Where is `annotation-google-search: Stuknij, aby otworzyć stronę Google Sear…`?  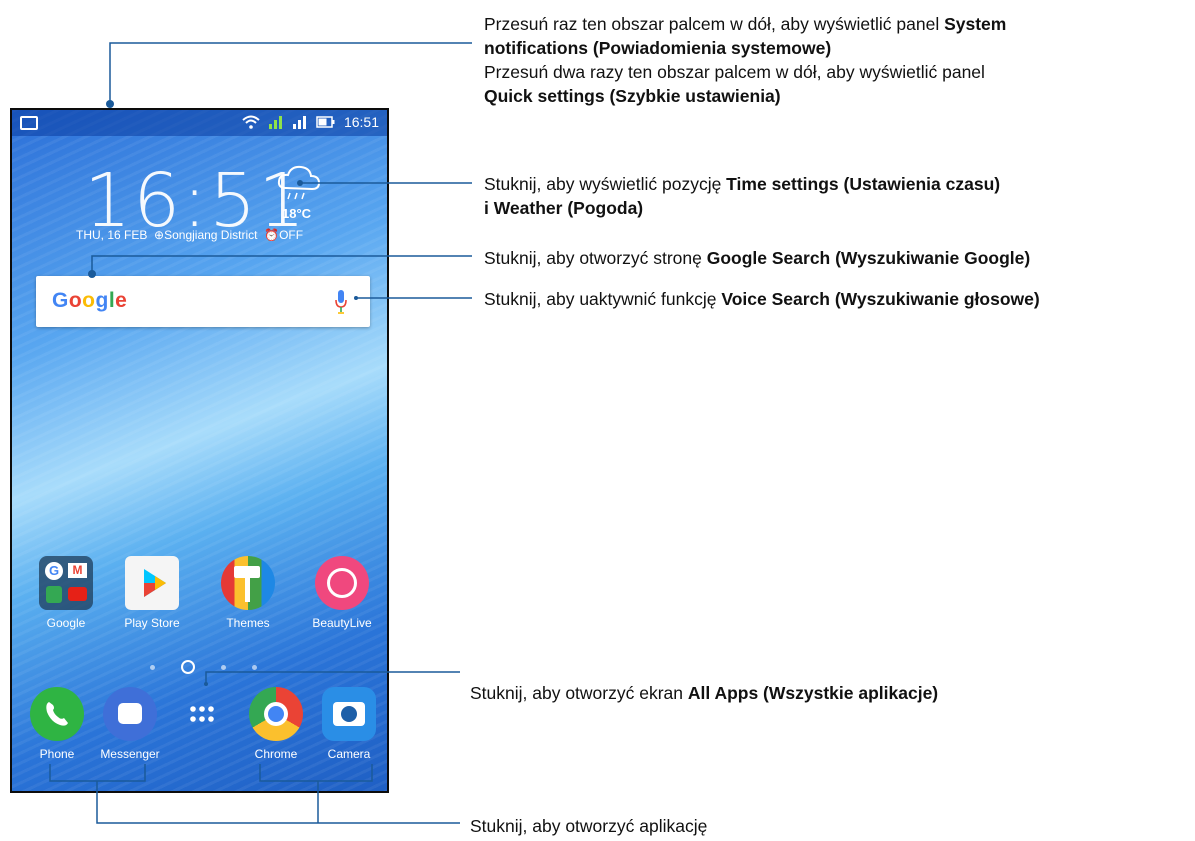 annotation-google-search: Stuknij, aby otworzyć stronę Google Sear… is located at coordinates (839, 258).